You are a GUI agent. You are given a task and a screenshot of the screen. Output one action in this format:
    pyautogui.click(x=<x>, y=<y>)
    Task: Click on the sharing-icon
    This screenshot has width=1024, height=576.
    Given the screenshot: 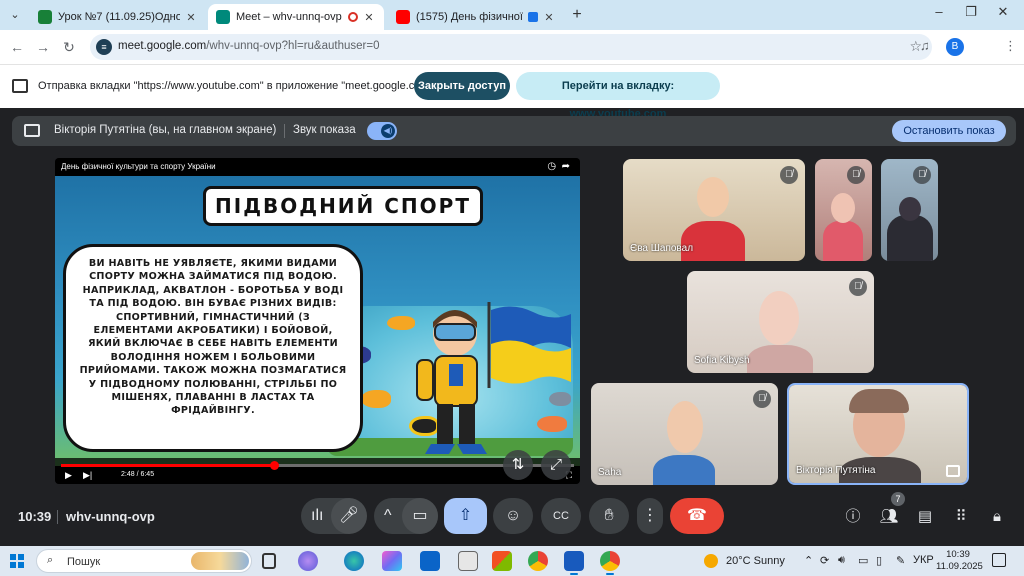 What is the action you would take?
    pyautogui.click(x=533, y=17)
    